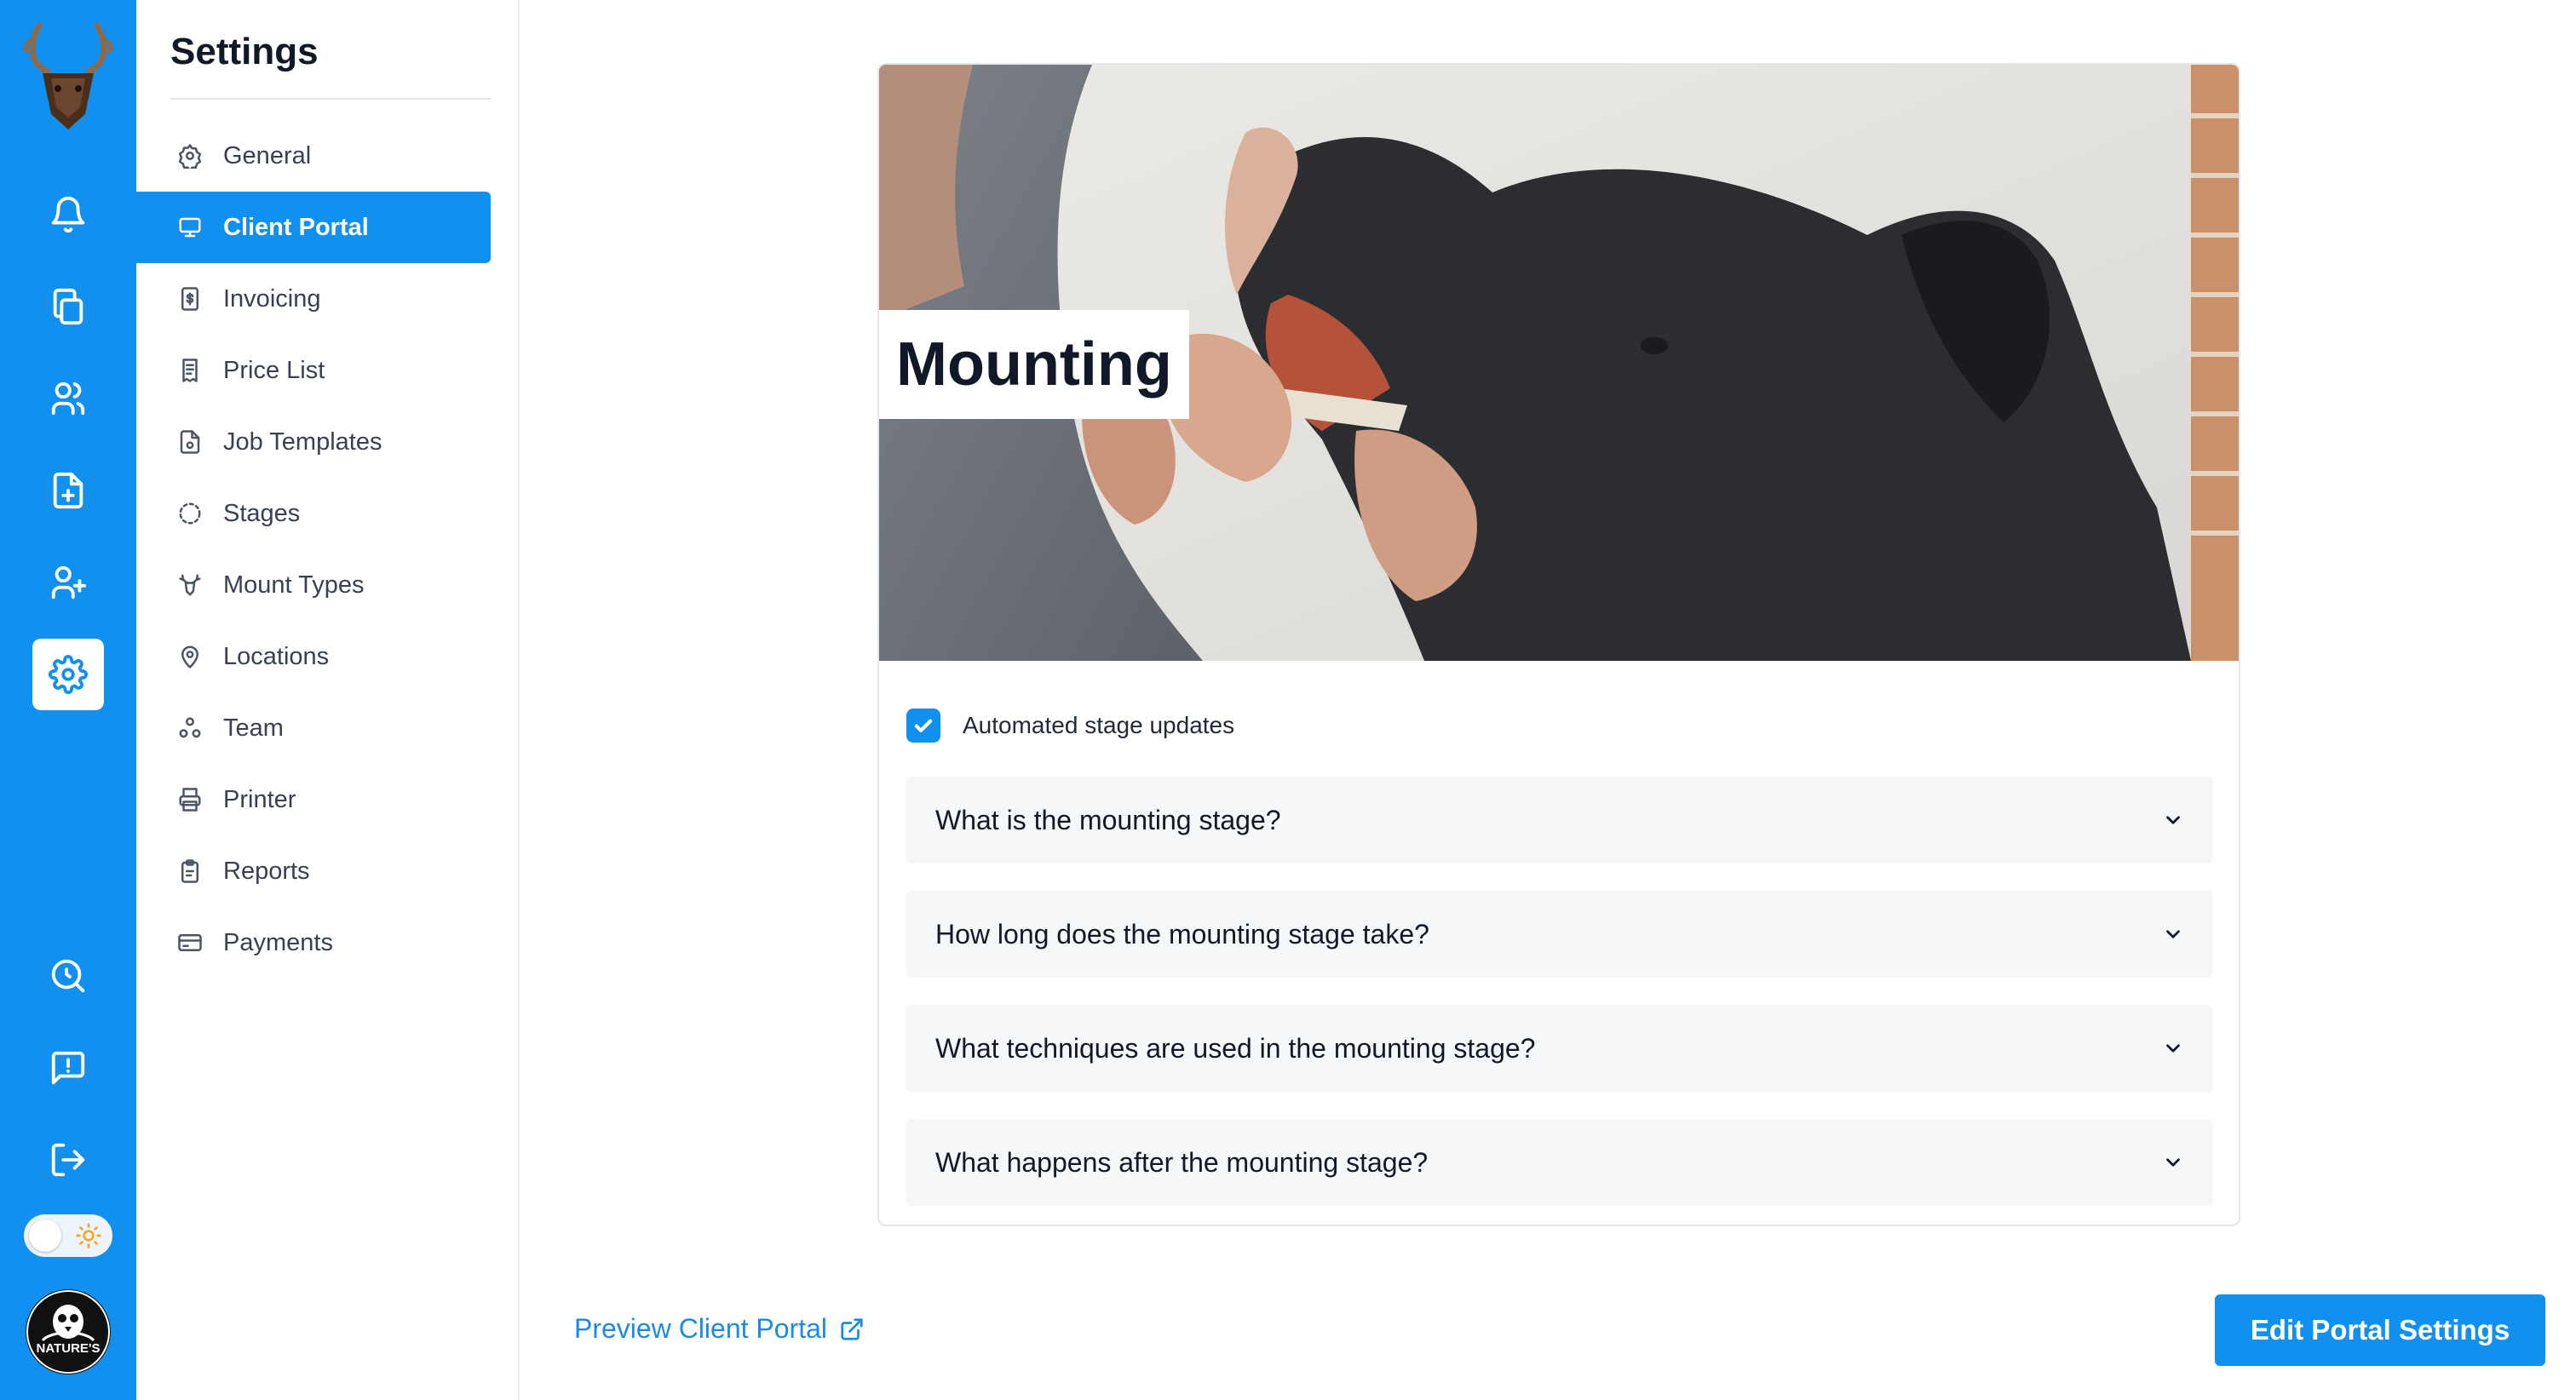 The image size is (2576, 1400). I want to click on menu-item-label: Client Portal, so click(296, 227).